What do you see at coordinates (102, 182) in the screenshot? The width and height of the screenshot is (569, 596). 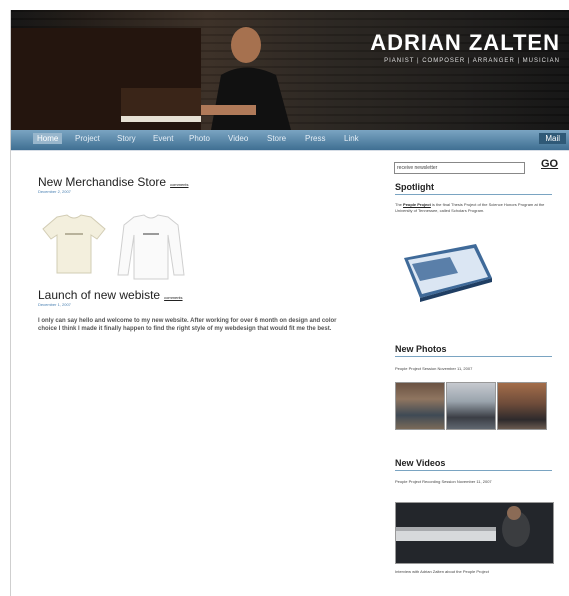 I see `post-title-text: New Merchandise Store` at bounding box center [102, 182].